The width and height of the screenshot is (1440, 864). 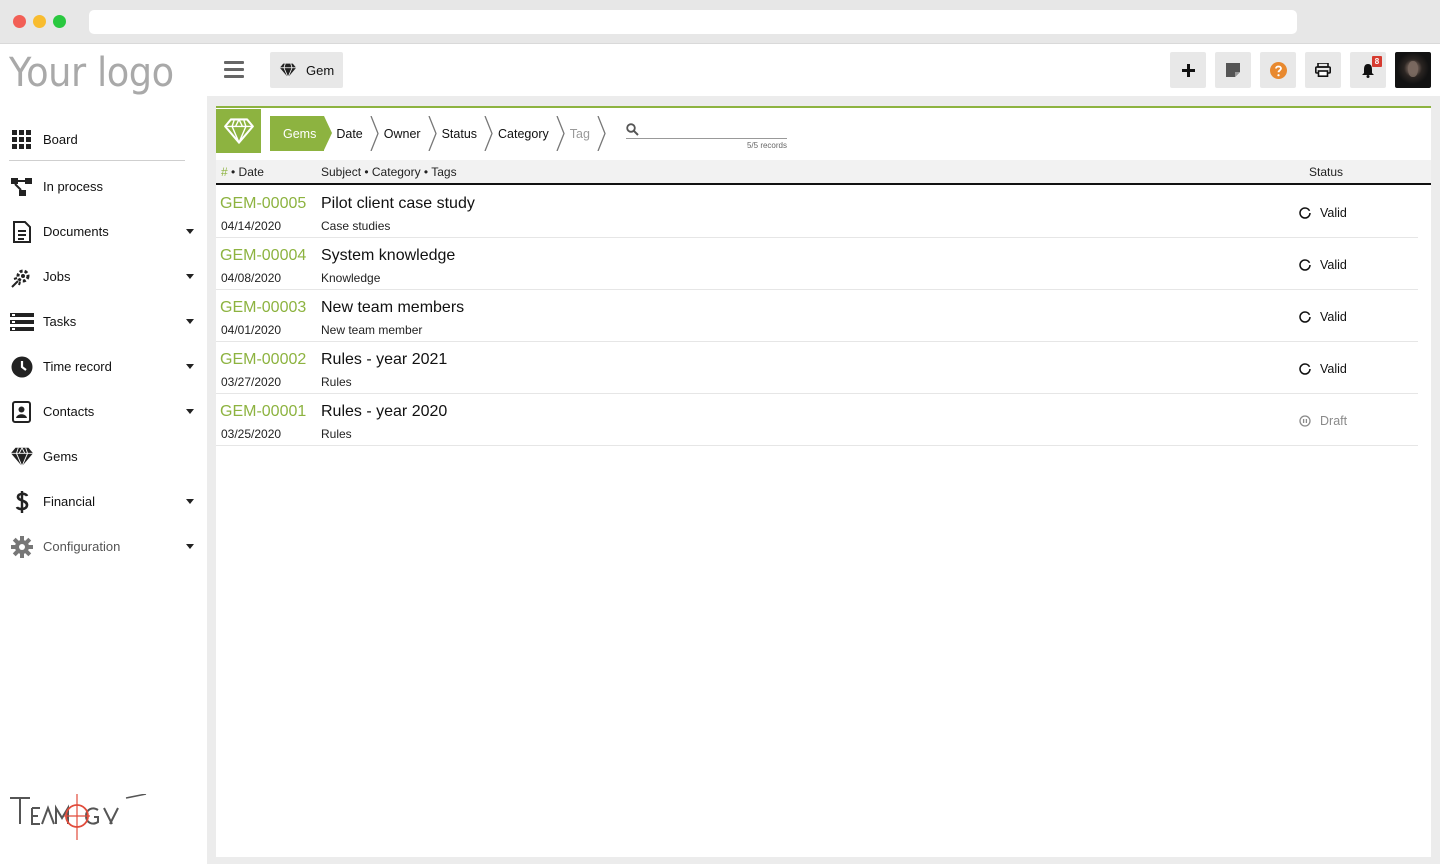 What do you see at coordinates (91, 73) in the screenshot?
I see `app-logo: Your logo` at bounding box center [91, 73].